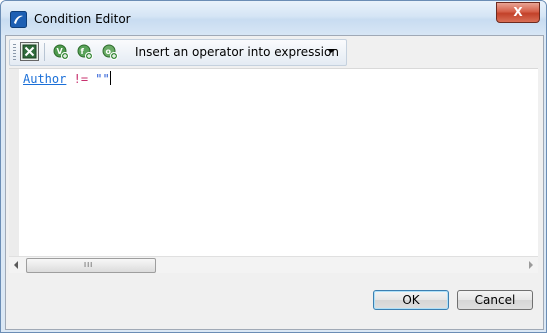  I want to click on ok-button: OK, so click(411, 300).